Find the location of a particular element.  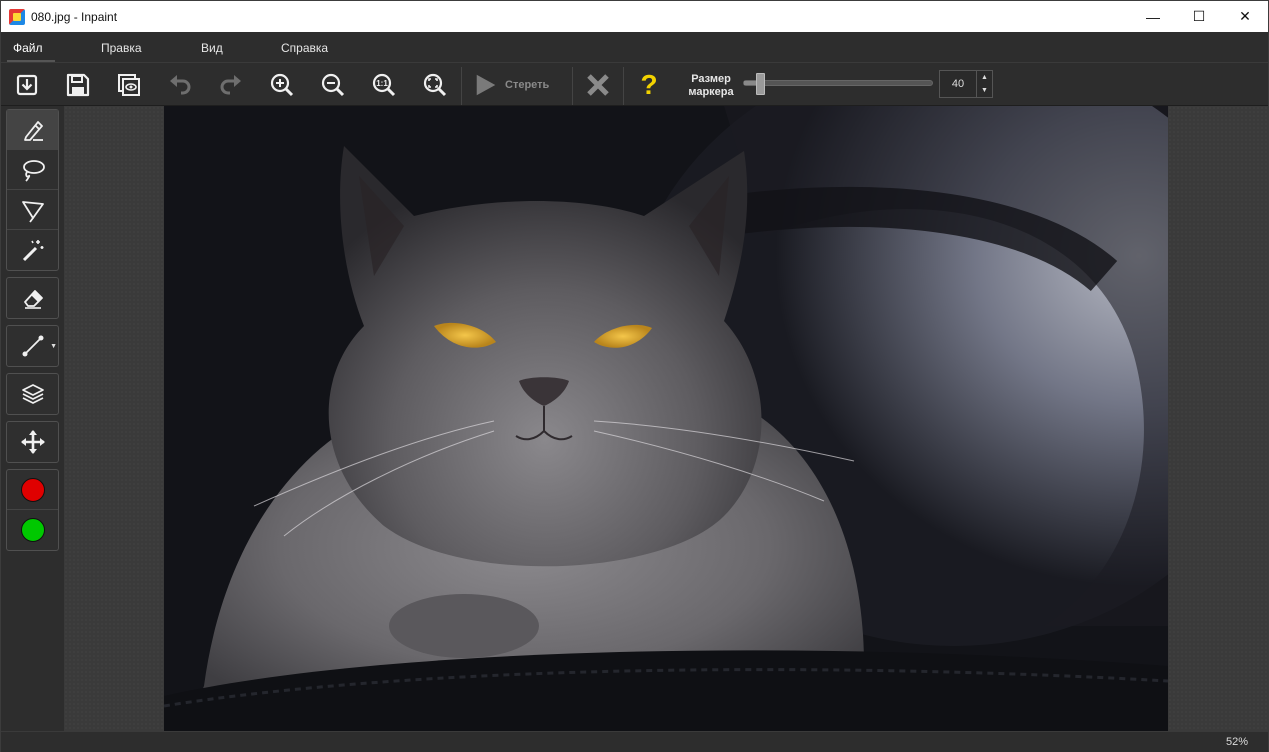

window-title: 080.jpg - Inpaint is located at coordinates (74, 16).